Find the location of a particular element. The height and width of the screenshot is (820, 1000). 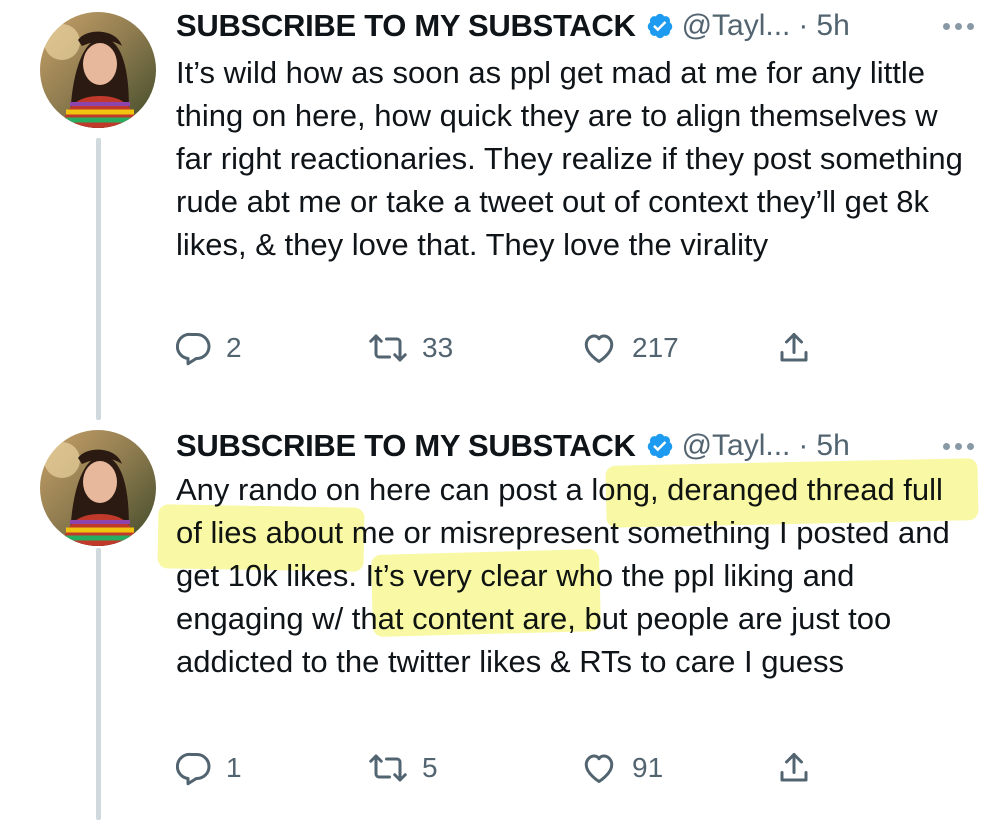

retweet-button: 5 is located at coordinates (403, 768).